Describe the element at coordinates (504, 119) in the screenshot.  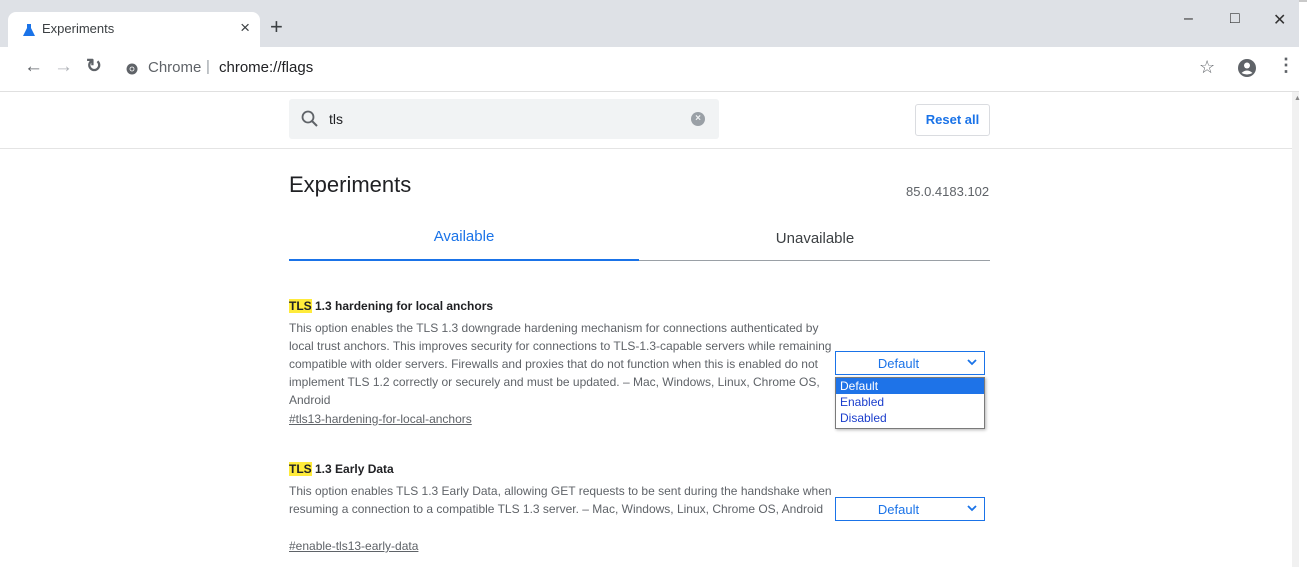
I see `search-field: tls ×` at that location.